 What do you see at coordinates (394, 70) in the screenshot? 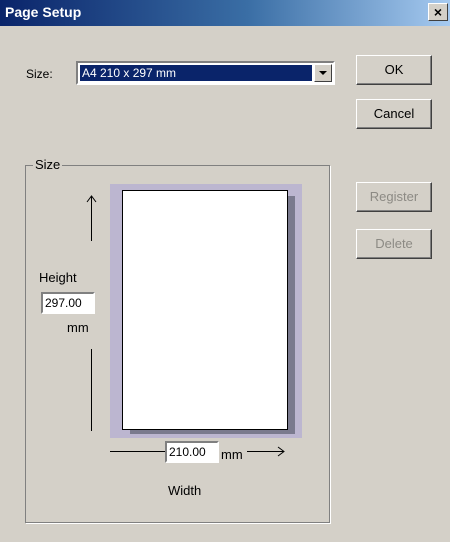
I see `ok-button: OK` at bounding box center [394, 70].